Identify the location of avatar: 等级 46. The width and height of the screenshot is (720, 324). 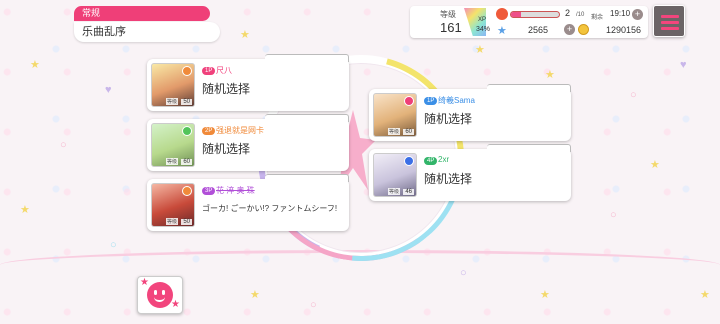
(395, 175).